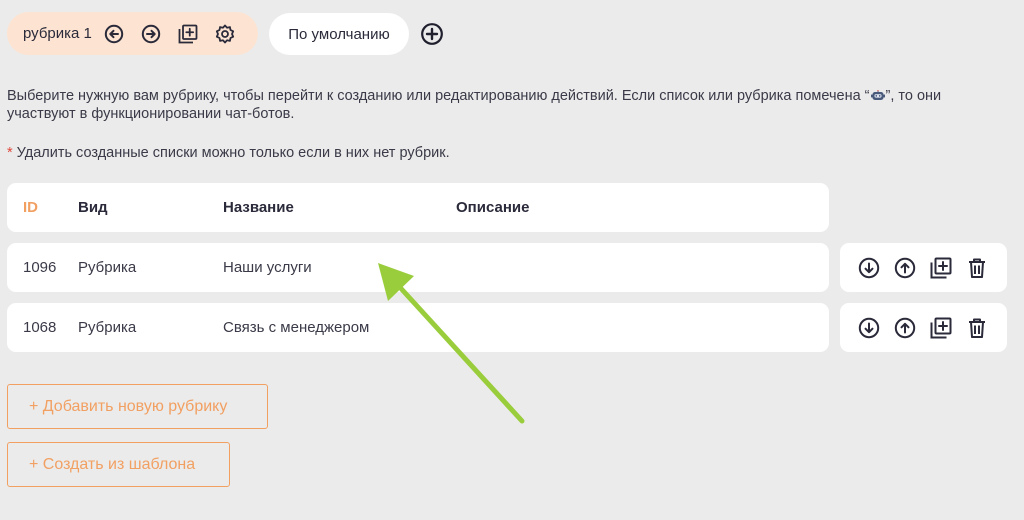 This screenshot has height=520, width=1024. What do you see at coordinates (10, 153) in the screenshot?
I see `required-marker: *` at bounding box center [10, 153].